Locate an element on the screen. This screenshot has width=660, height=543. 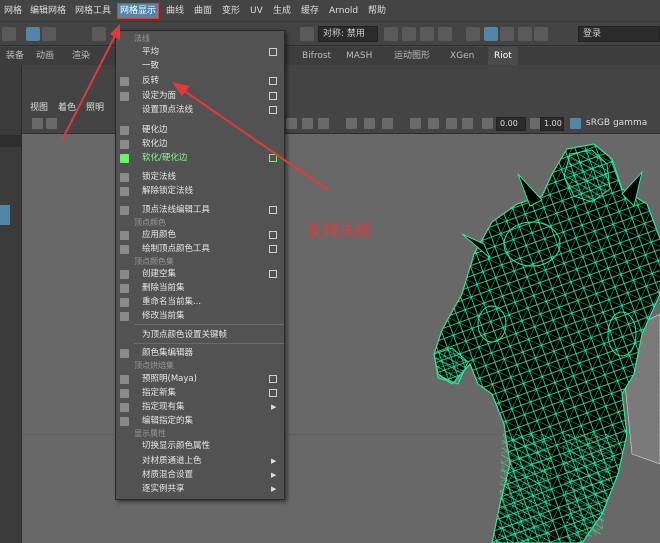
annotation-label: 反转法线 is located at coordinates (339, 230).